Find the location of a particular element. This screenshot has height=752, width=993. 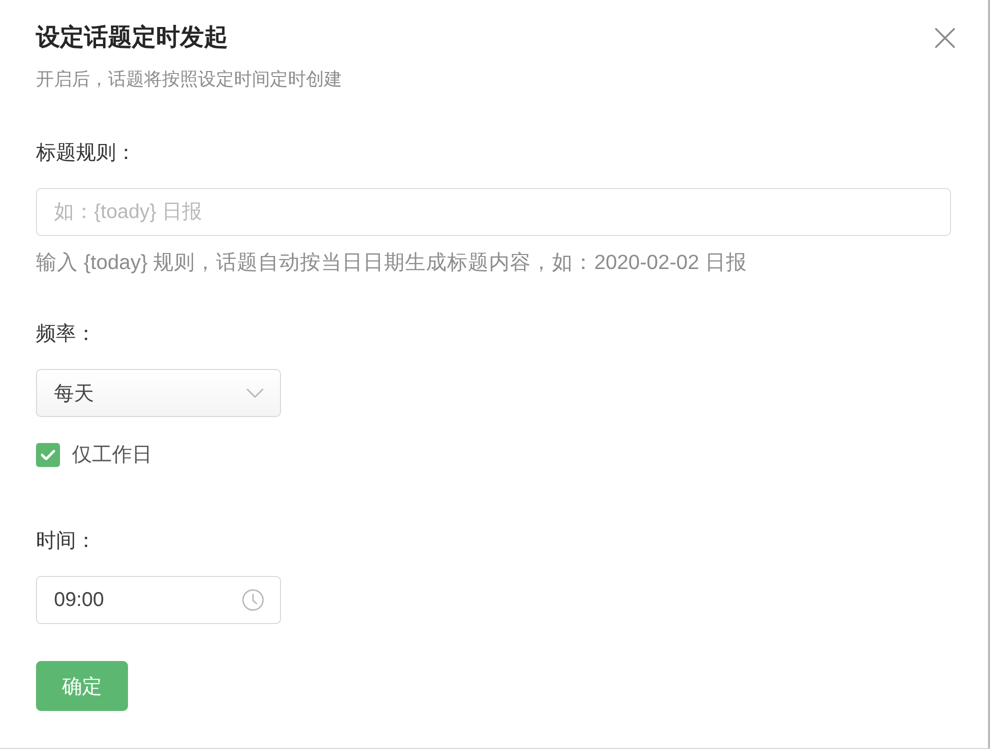

clock-icon is located at coordinates (253, 600).